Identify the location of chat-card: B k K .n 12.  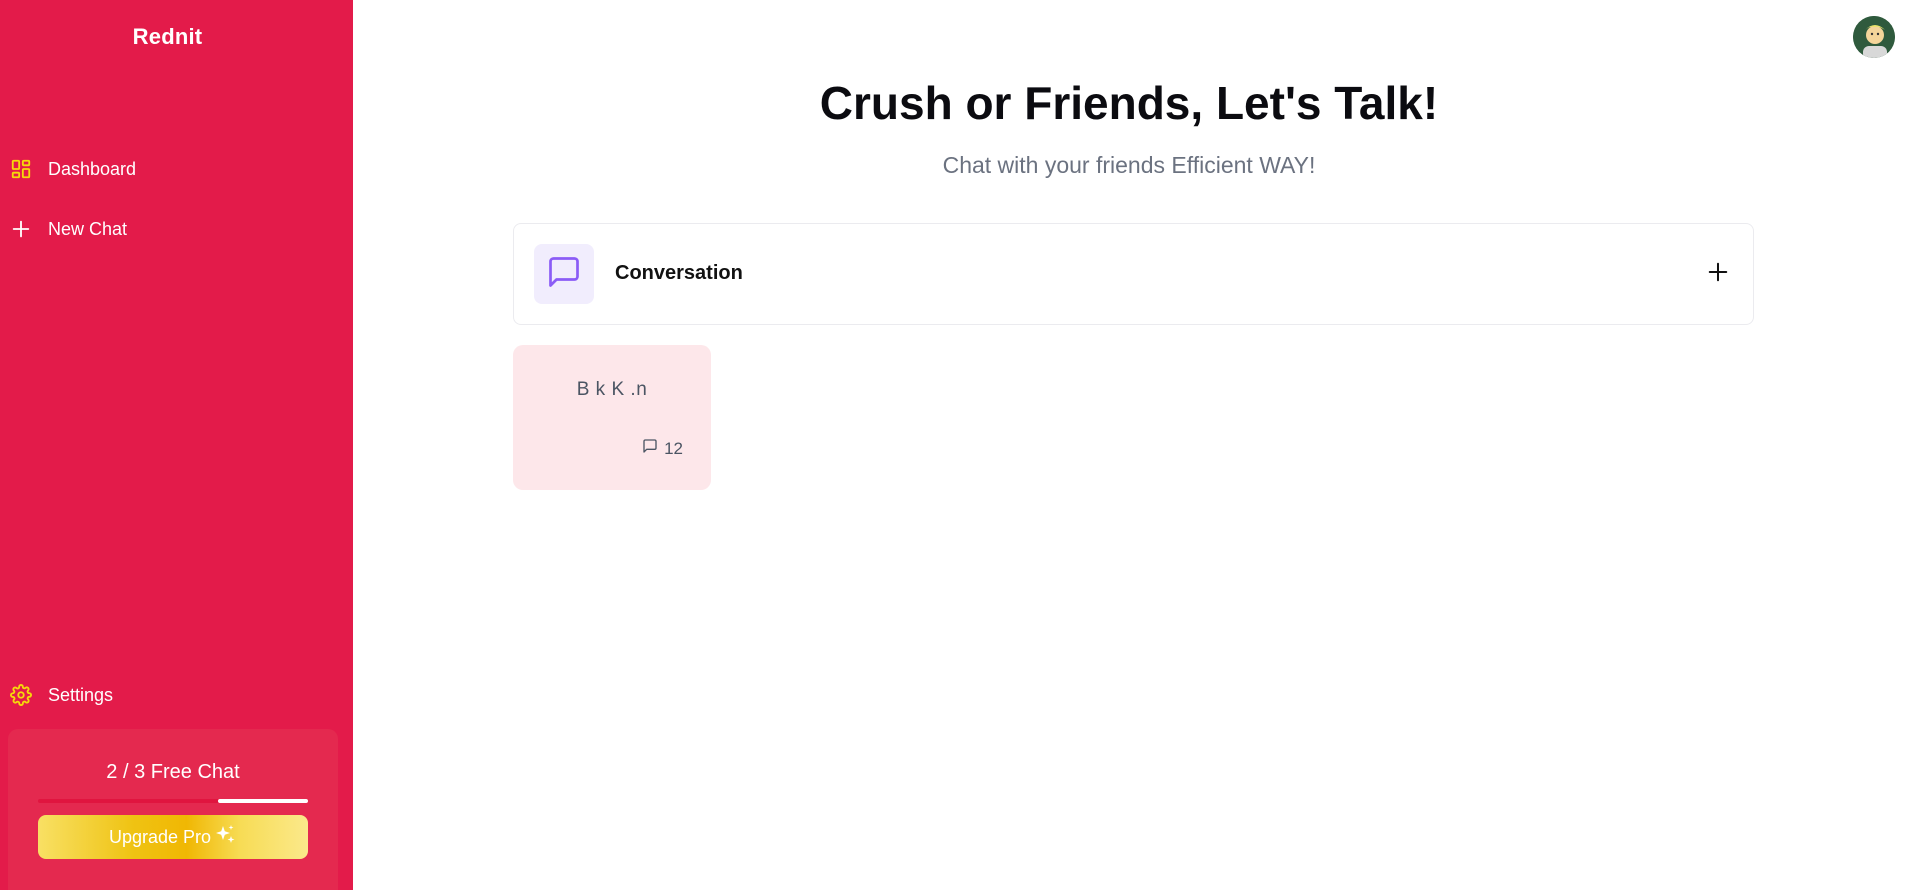
(612, 417).